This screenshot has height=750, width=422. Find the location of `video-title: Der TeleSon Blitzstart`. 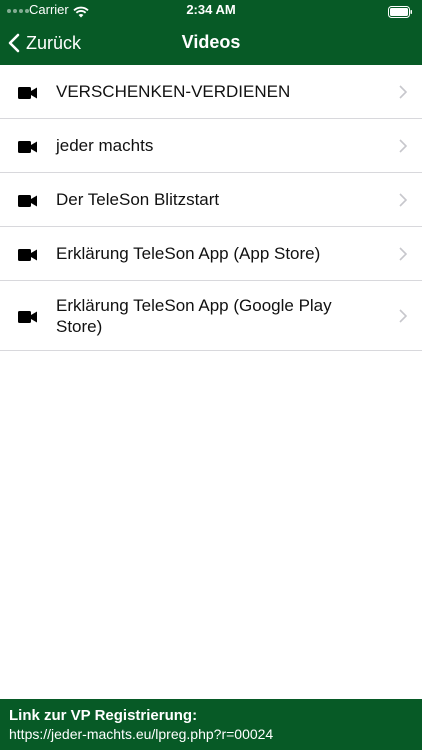

video-title: Der TeleSon Blitzstart is located at coordinates (138, 199).